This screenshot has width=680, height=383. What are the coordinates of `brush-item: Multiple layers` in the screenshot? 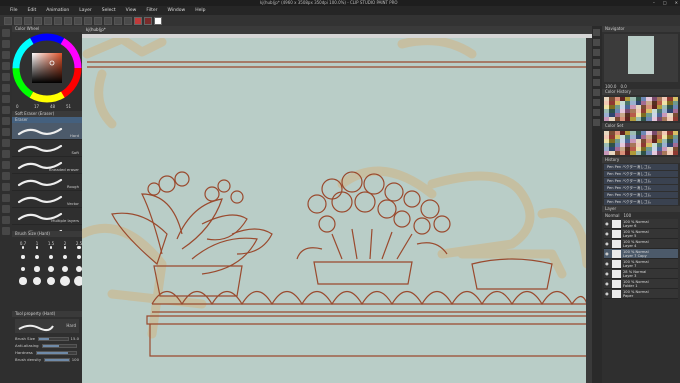 It's located at (47, 216).